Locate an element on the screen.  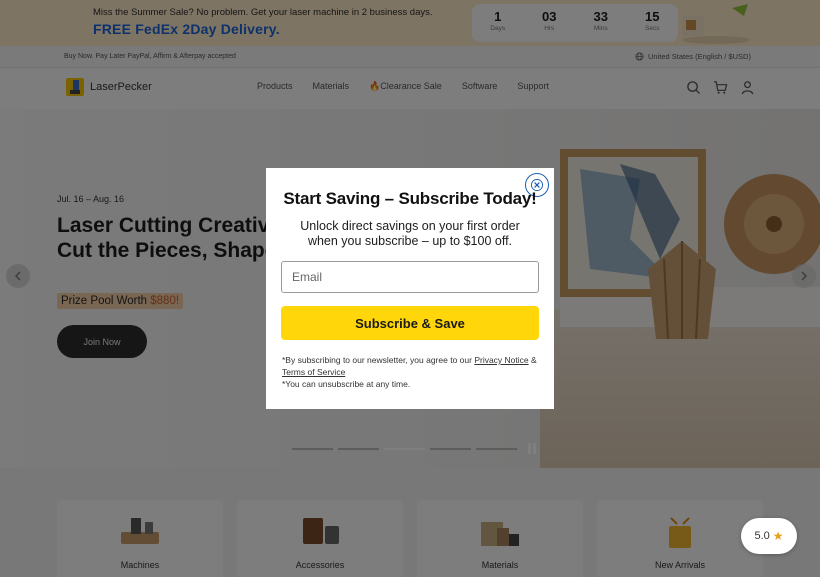
rating-value: 5.0 is located at coordinates (762, 536).